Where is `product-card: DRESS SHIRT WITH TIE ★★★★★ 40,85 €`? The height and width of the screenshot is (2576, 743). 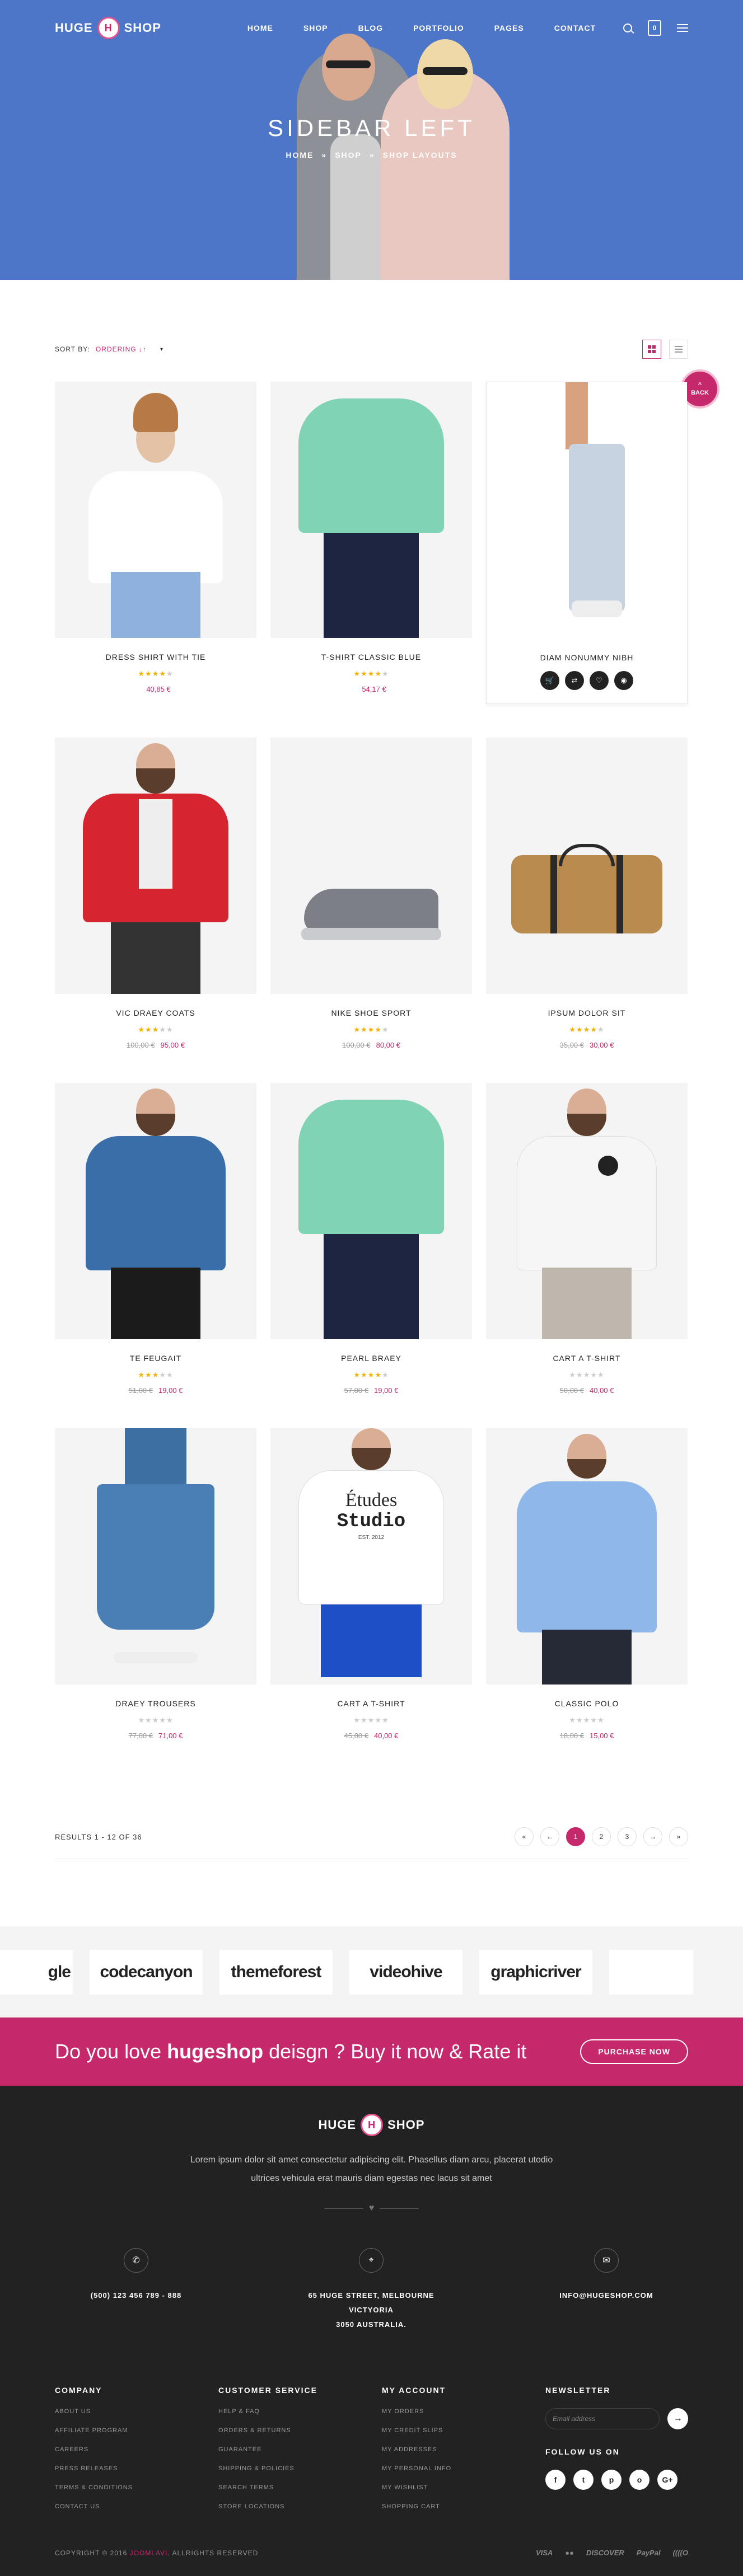
product-card: DRESS SHIRT WITH TIE ★★★★★ 40,85 € is located at coordinates (155, 543).